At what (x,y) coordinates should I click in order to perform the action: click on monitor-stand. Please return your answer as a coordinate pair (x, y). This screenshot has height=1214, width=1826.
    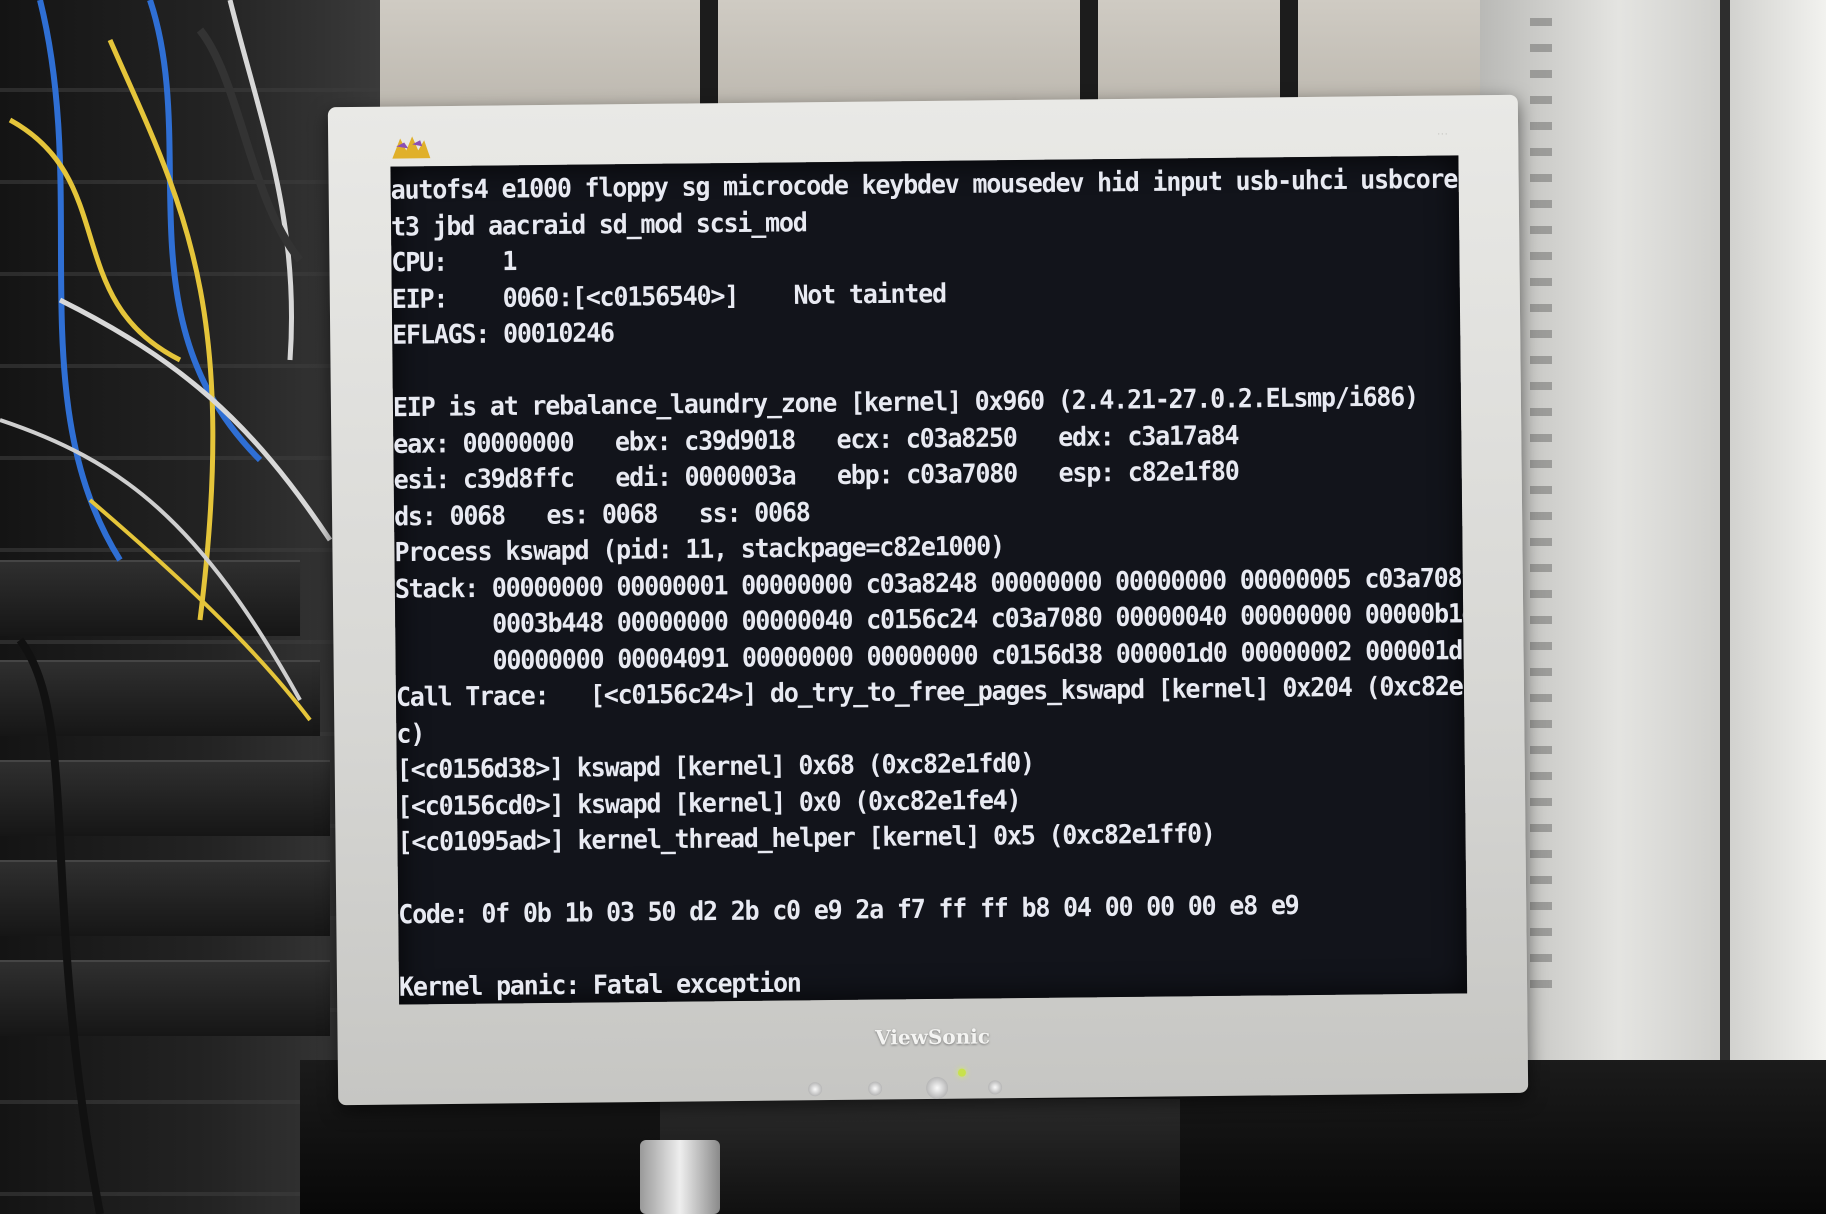
    Looking at the image, I should click on (920, 1156).